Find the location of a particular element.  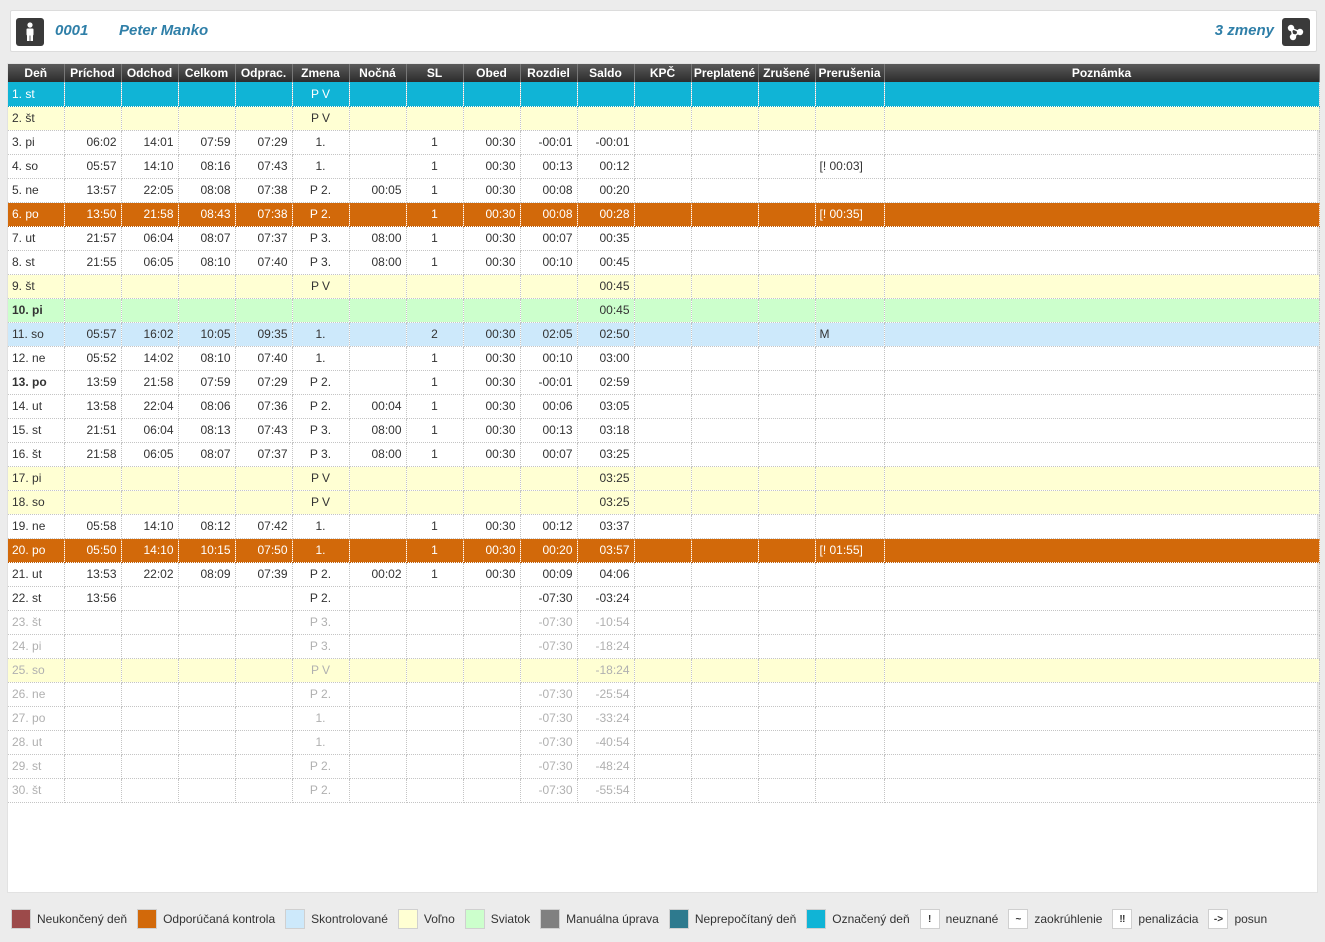

table-cell: 07:40 is located at coordinates (264, 262).